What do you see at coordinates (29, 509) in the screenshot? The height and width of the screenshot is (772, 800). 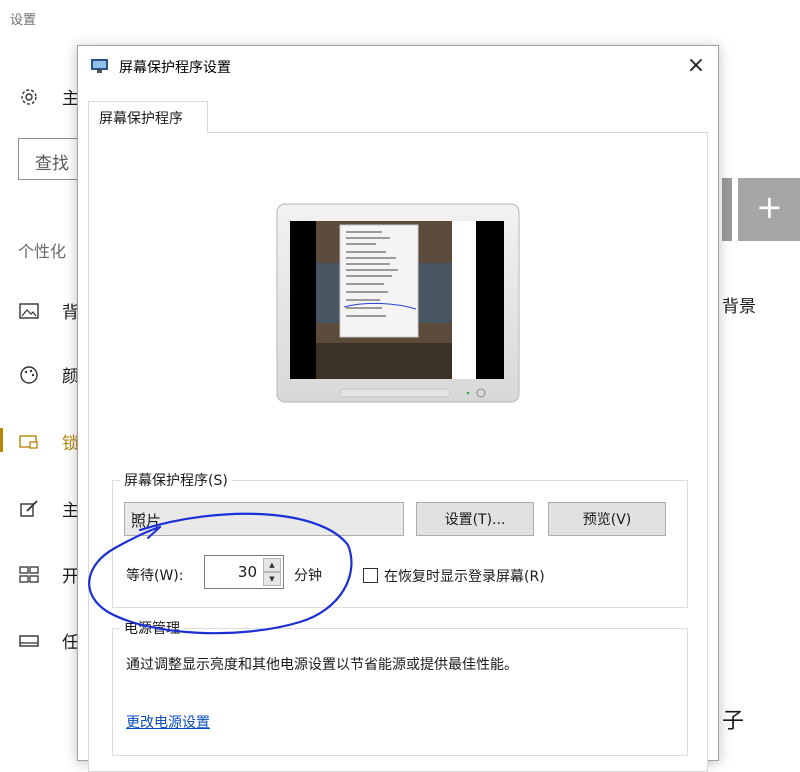 I see `theme-brush-icon` at bounding box center [29, 509].